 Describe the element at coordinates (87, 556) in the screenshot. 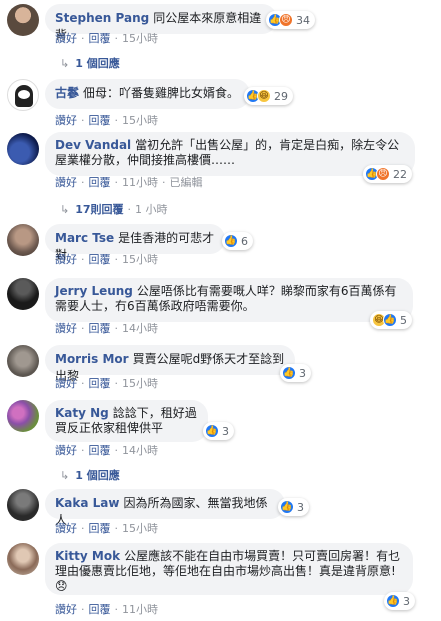

I see `comment-author: Kitty Mok` at that location.